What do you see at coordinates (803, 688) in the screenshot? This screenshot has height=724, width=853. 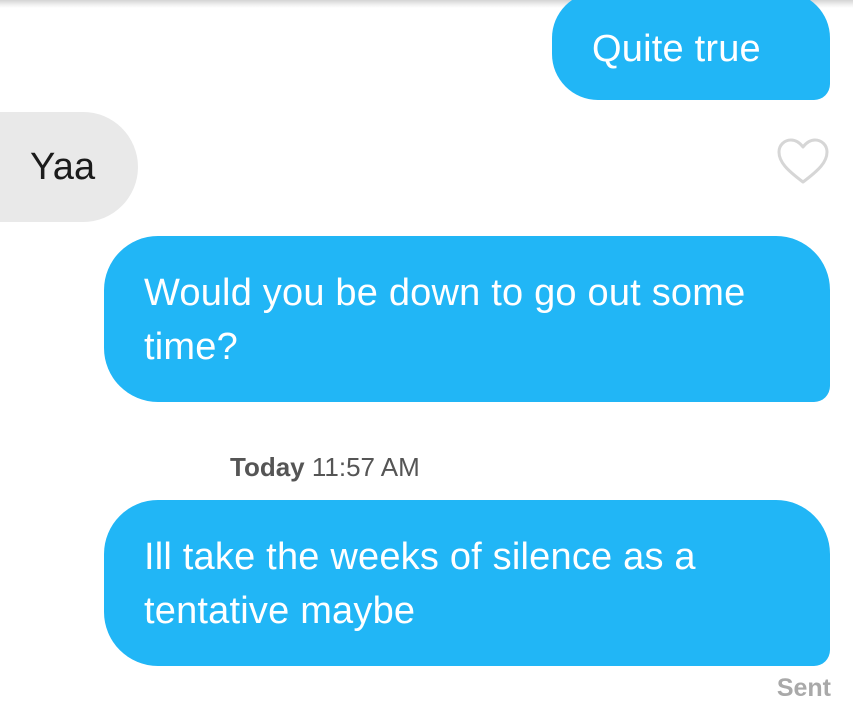 I see `delivery-status: Sent` at bounding box center [803, 688].